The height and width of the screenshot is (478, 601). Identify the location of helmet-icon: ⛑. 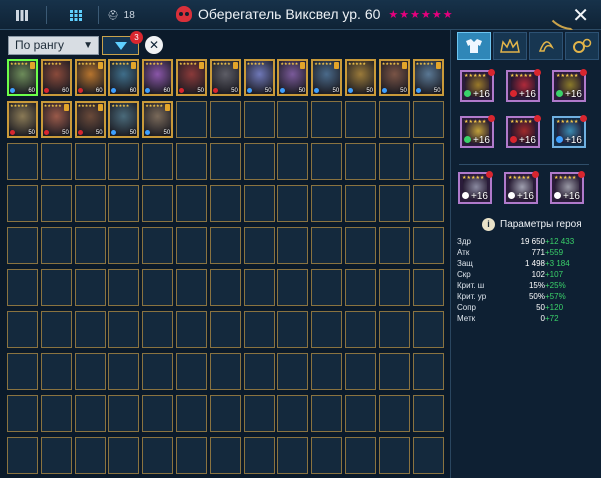
(113, 14).